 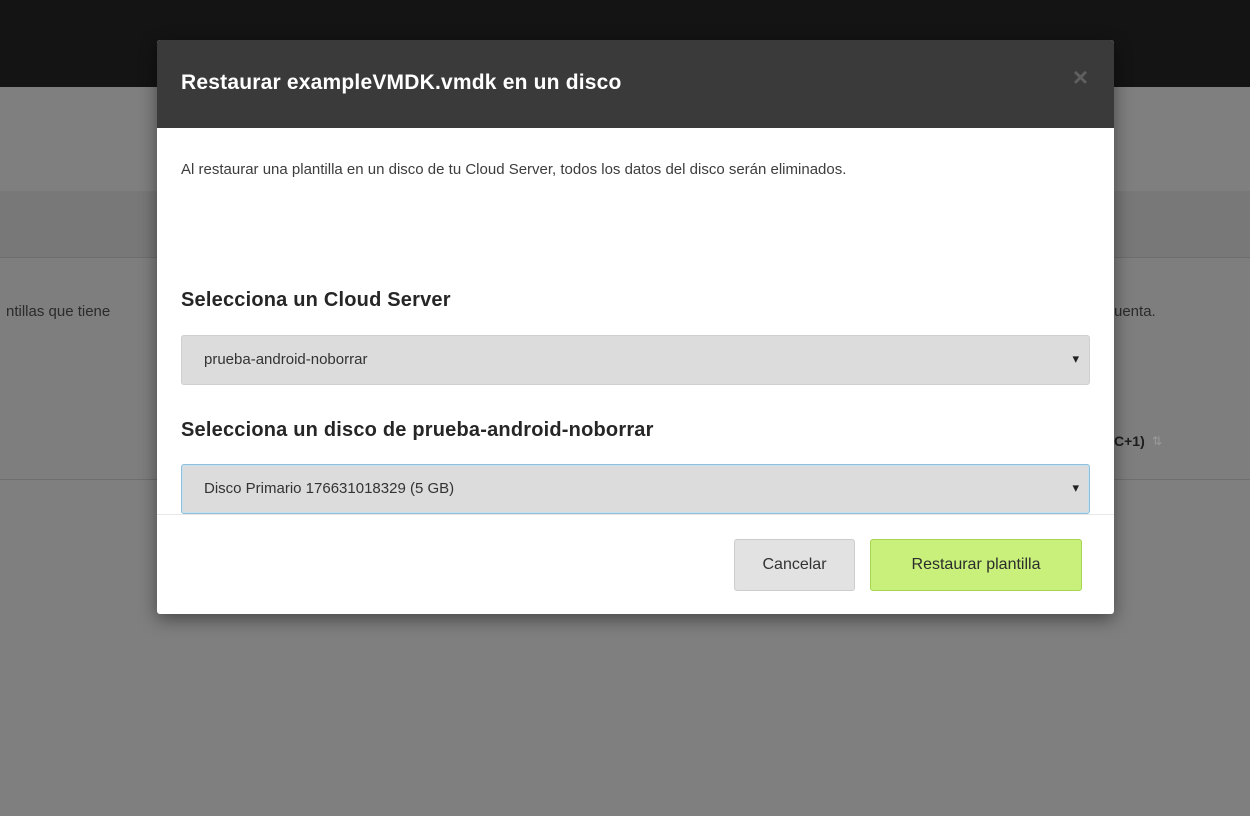 What do you see at coordinates (635, 84) in the screenshot?
I see `dialog-header: Restaurar exampleVMDK.vmdk en un disco ×` at bounding box center [635, 84].